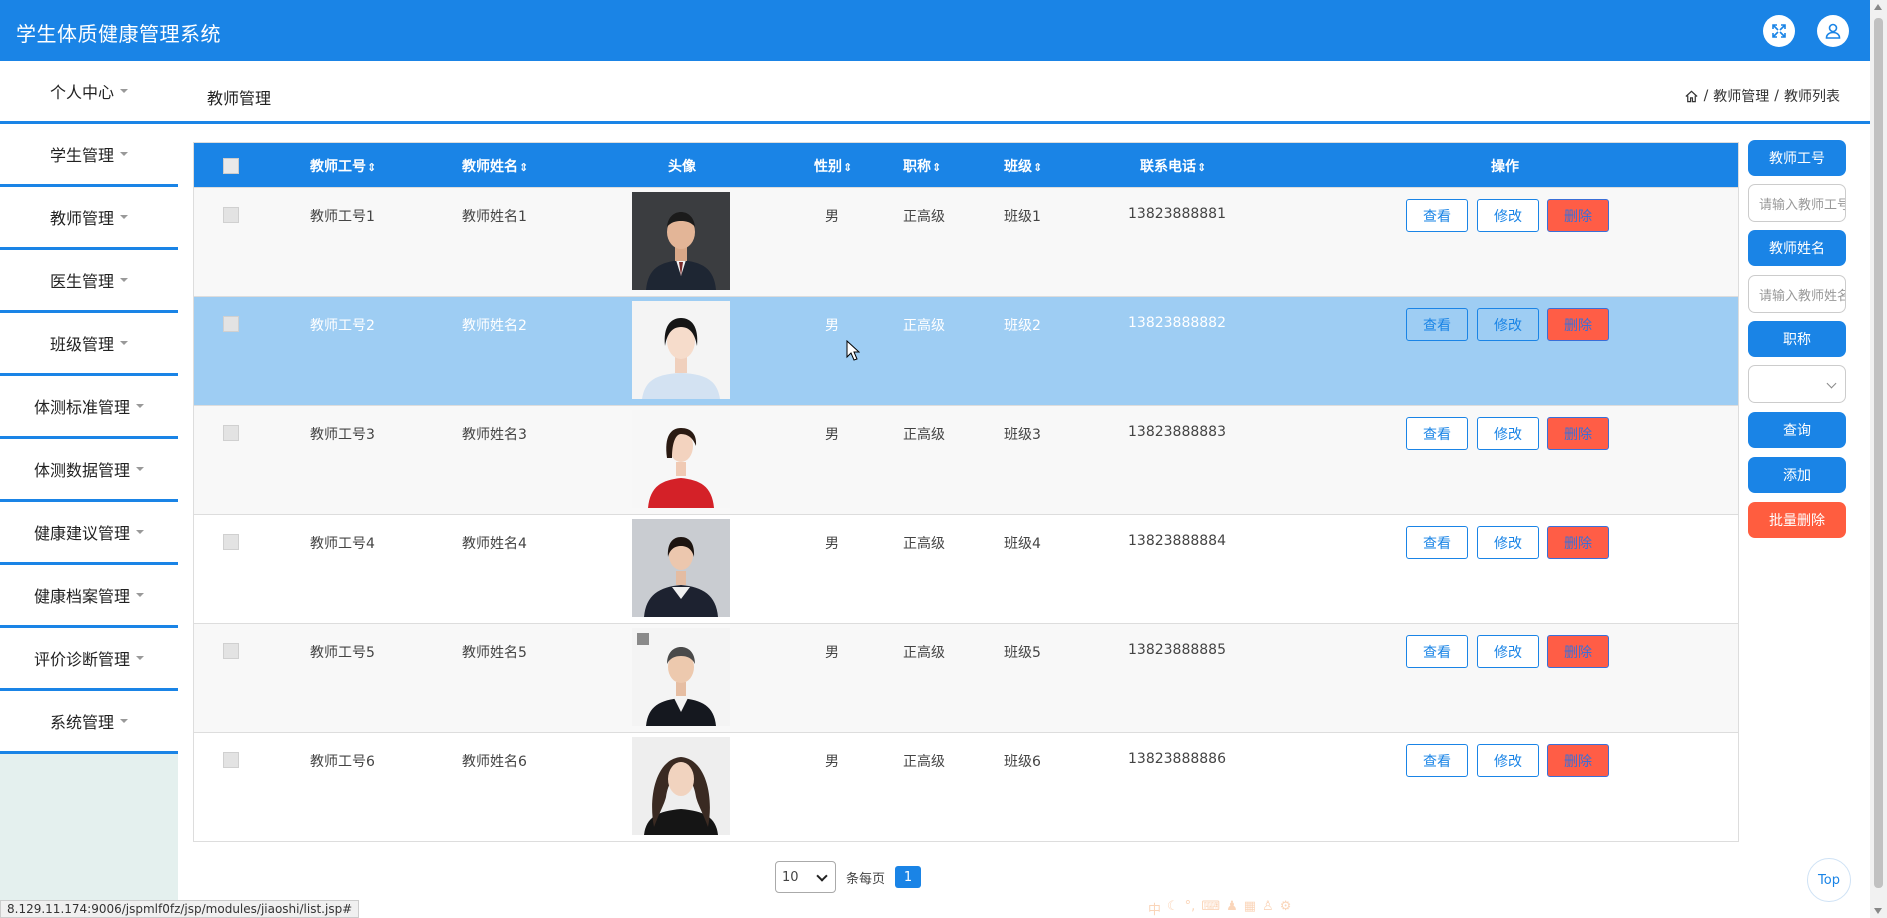 The height and width of the screenshot is (918, 1887). I want to click on column-header-name: 教师姓名⇕, so click(495, 166).